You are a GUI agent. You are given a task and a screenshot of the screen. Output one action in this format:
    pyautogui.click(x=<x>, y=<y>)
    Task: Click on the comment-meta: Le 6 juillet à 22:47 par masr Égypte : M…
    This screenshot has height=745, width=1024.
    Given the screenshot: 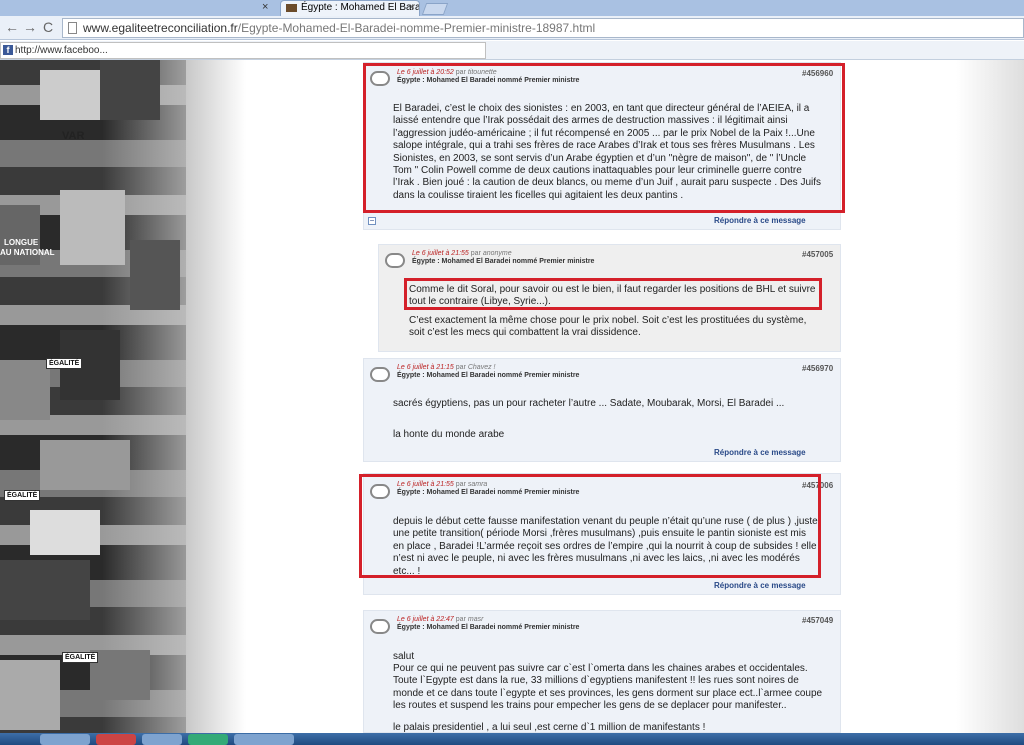 What is the action you would take?
    pyautogui.click(x=488, y=623)
    